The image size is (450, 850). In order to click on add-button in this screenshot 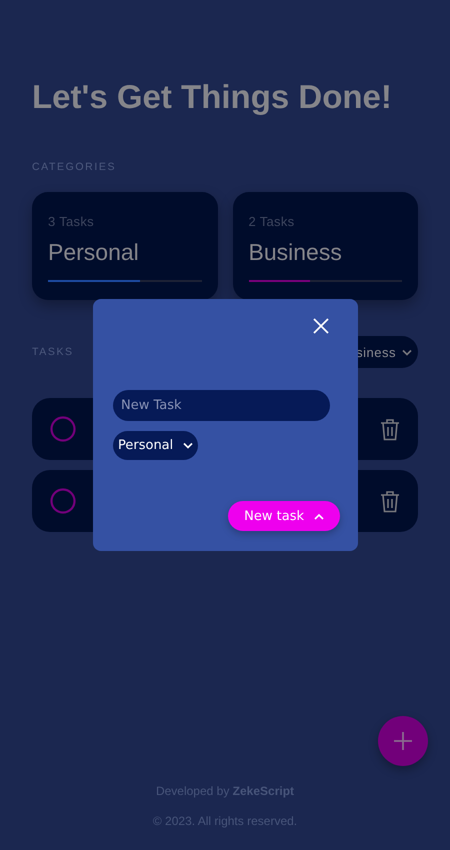, I will do `click(403, 741)`.